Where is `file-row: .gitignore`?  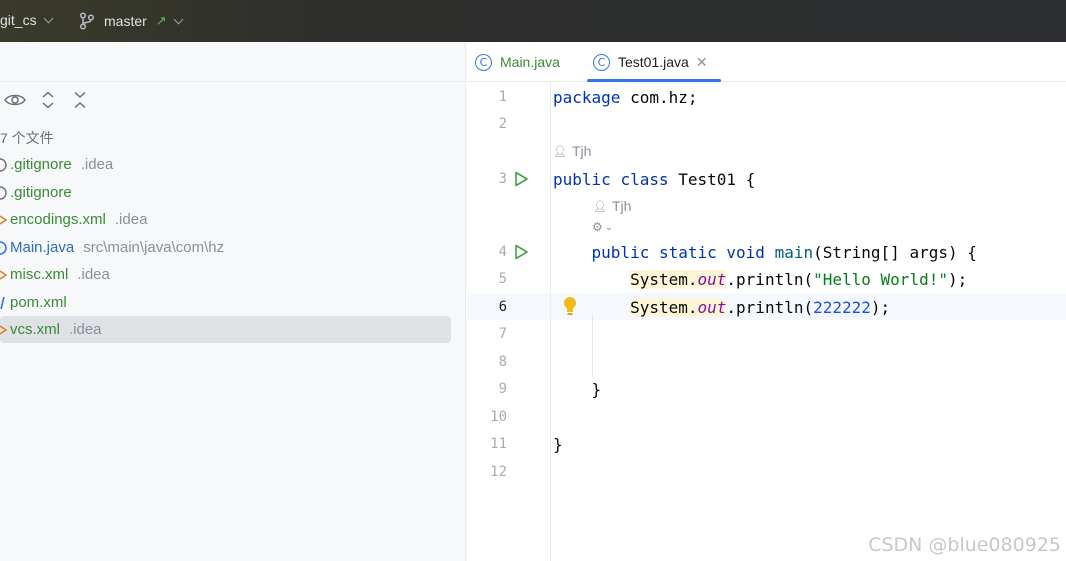 file-row: .gitignore is located at coordinates (225, 192).